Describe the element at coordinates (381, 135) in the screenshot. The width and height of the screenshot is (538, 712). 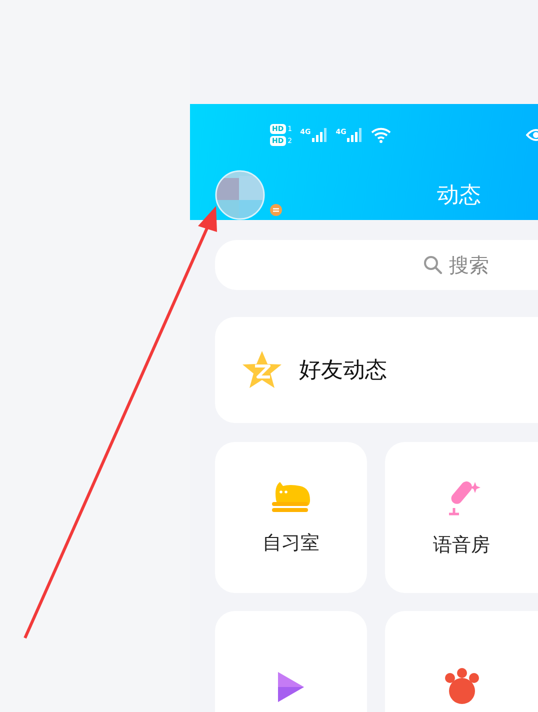
I see `wifi-icon` at that location.